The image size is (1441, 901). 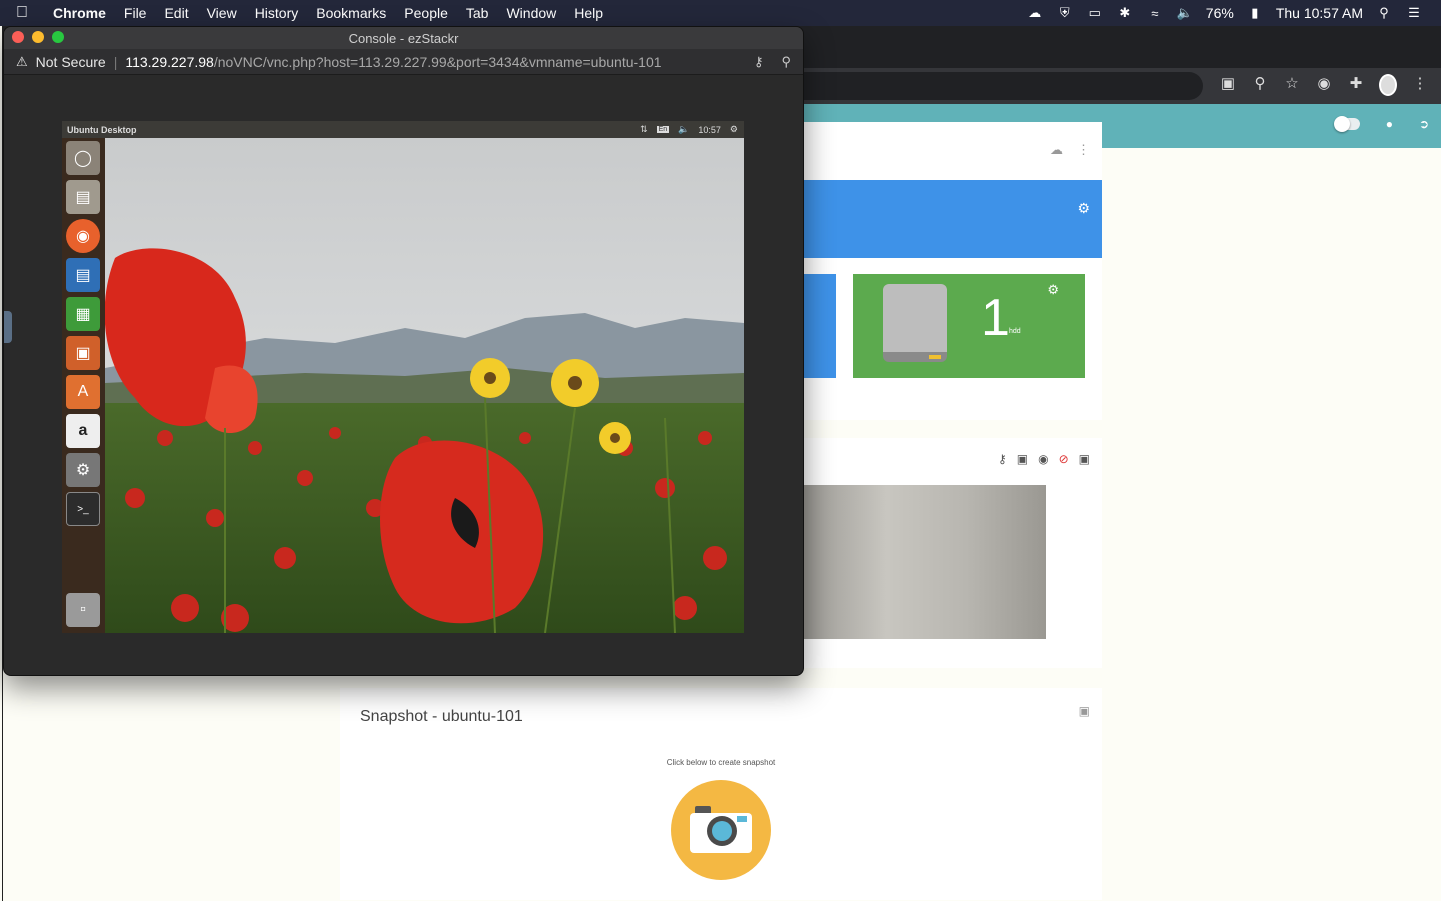 I want to click on menu-window: Window, so click(x=531, y=13).